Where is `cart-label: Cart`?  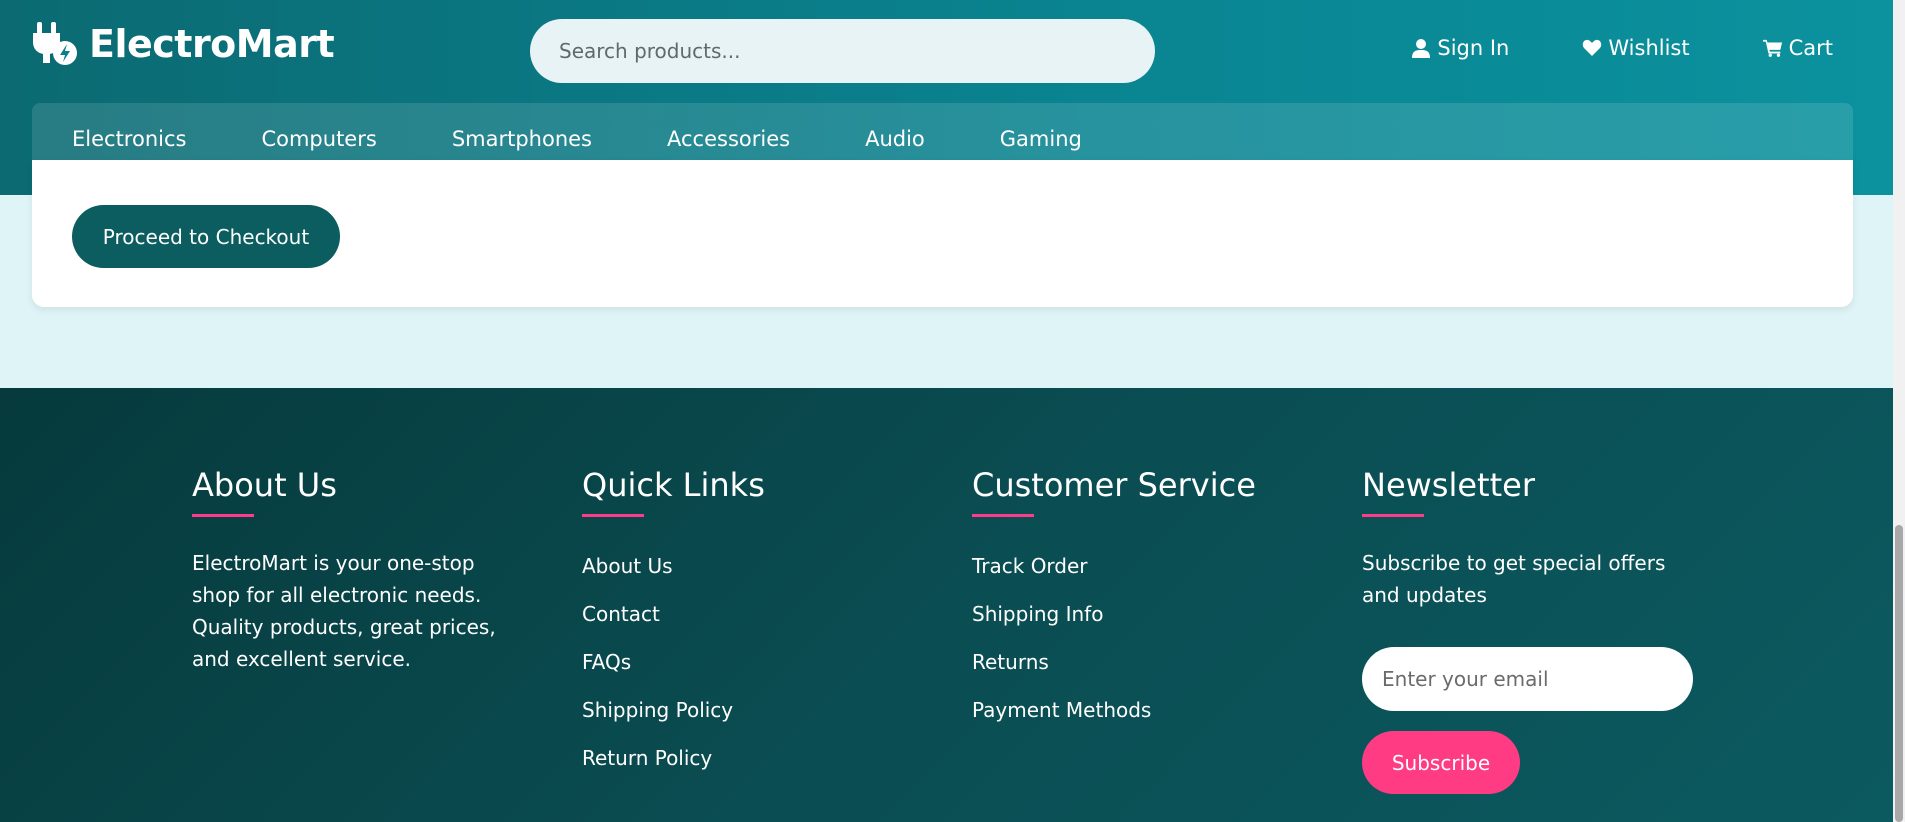 cart-label: Cart is located at coordinates (1810, 48).